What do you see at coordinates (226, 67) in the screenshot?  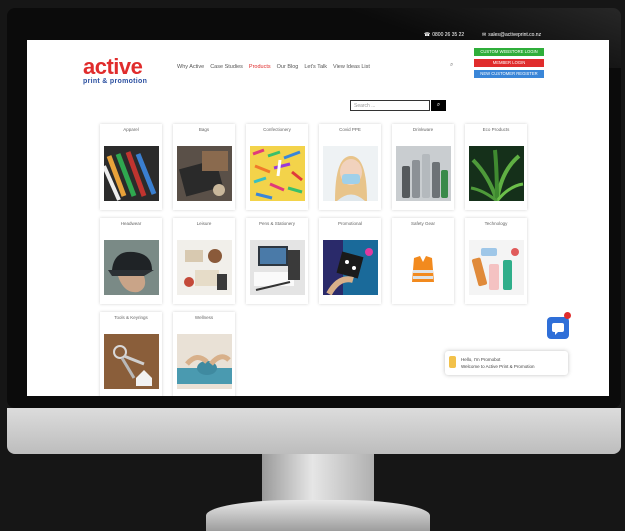 I see `nav-item-case-studies: Case Studies` at bounding box center [226, 67].